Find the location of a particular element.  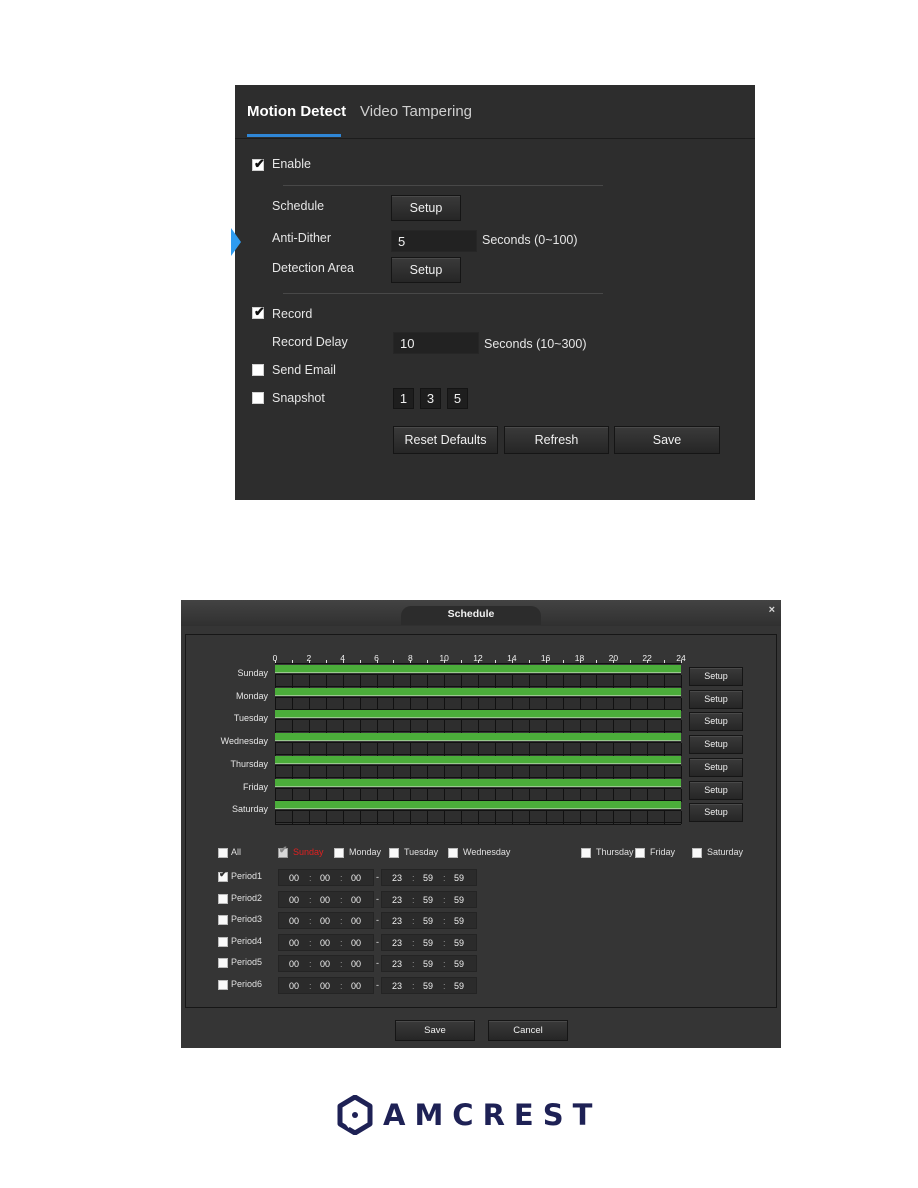

record-checkbox: ✔ is located at coordinates (258, 311).